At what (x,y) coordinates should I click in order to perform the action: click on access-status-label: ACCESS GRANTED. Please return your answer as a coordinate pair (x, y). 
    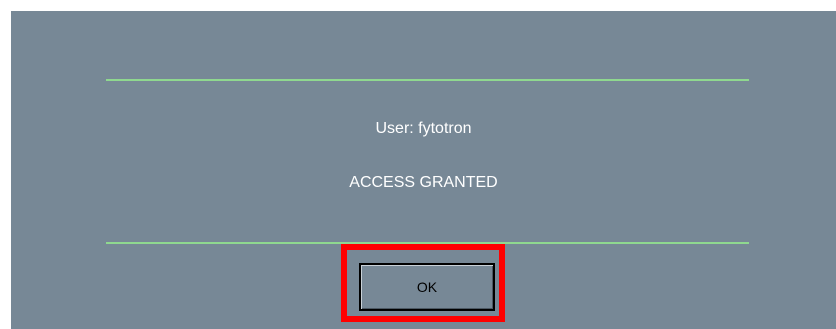
    Looking at the image, I should click on (423, 182).